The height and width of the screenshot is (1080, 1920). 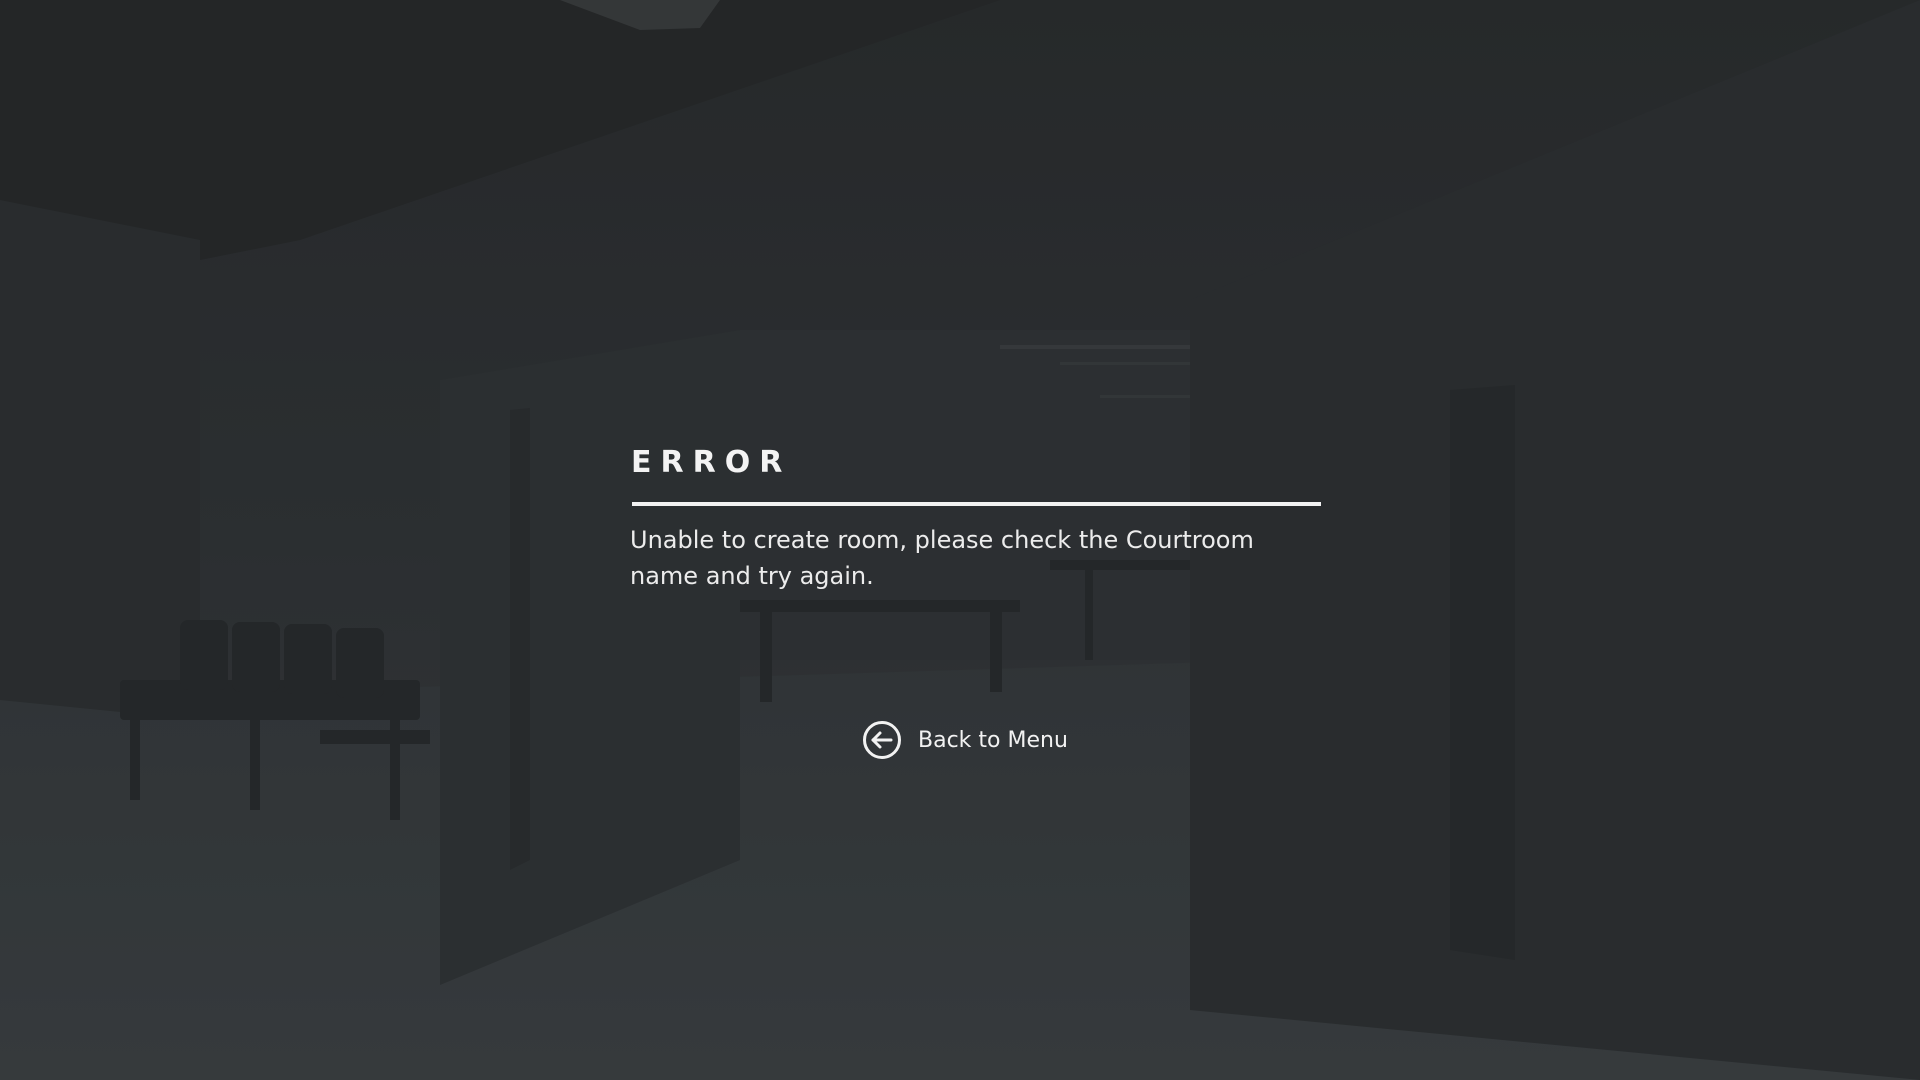 What do you see at coordinates (882, 740) in the screenshot?
I see `arrow-left-circle-icon` at bounding box center [882, 740].